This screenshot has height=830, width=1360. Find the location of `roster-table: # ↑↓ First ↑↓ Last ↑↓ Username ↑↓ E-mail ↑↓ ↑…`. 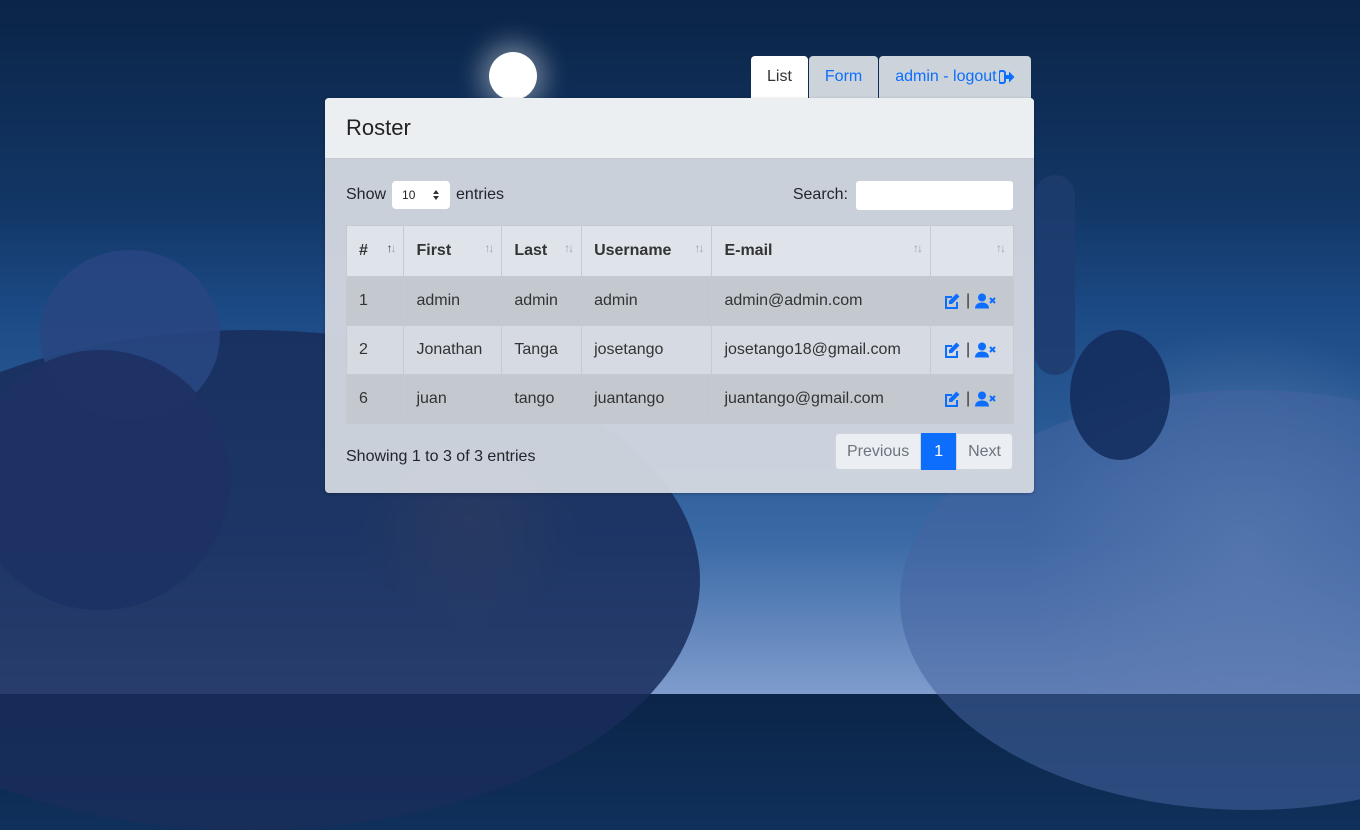

roster-table: # ↑↓ First ↑↓ Last ↑↓ Username ↑↓ E-mail ↑↓ ↑… is located at coordinates (679, 324).